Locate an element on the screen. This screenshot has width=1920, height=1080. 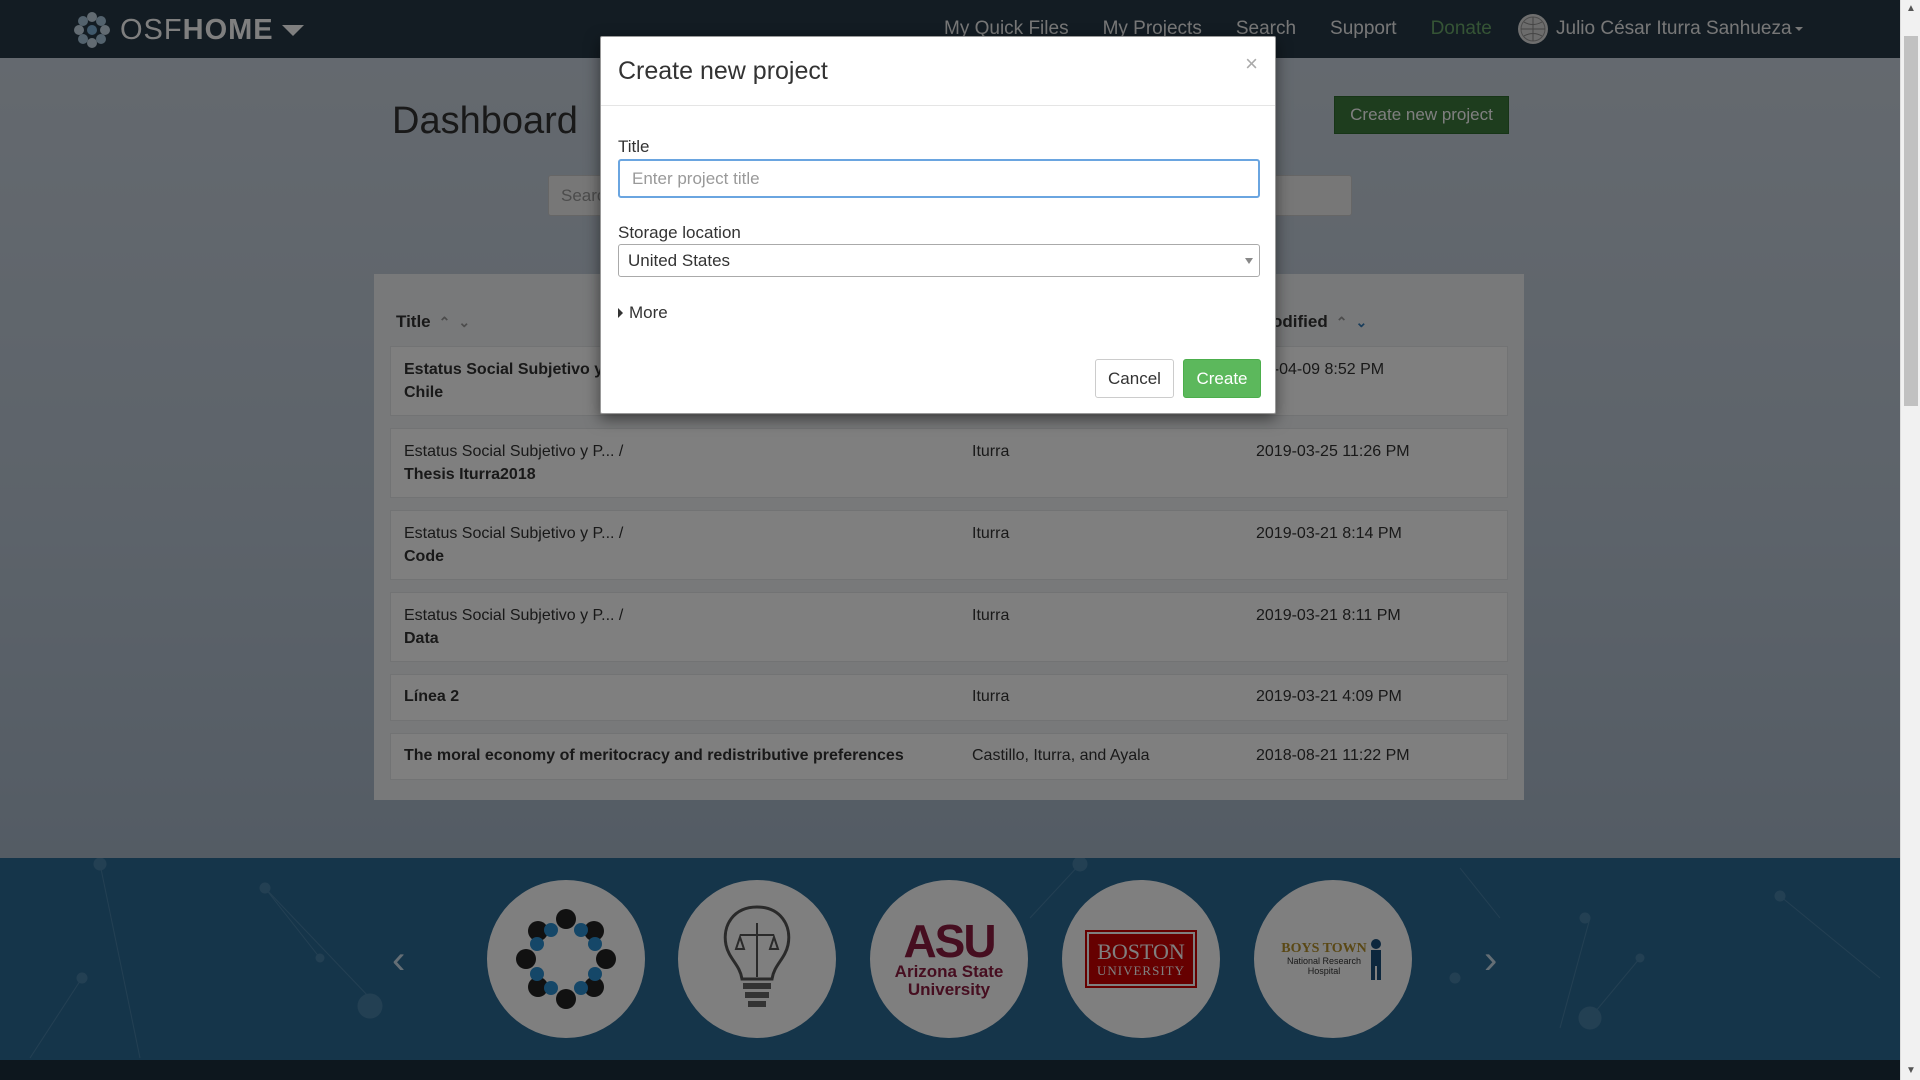
create-button: Create is located at coordinates (1222, 378).